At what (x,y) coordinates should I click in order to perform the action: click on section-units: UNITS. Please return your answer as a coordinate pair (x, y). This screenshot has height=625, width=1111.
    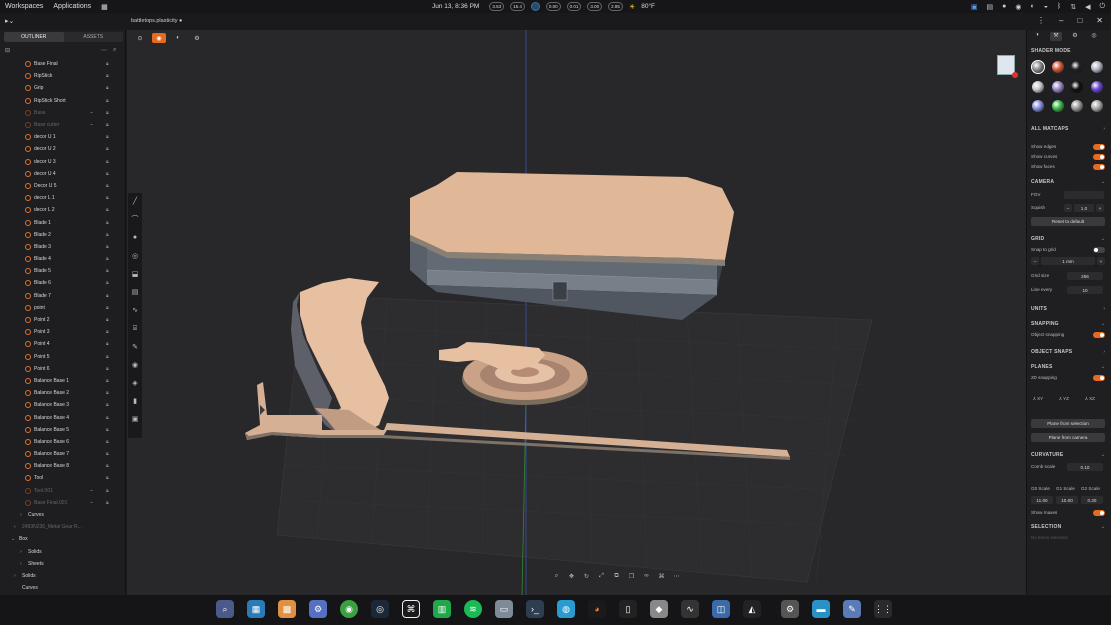
    Looking at the image, I should click on (1039, 309).